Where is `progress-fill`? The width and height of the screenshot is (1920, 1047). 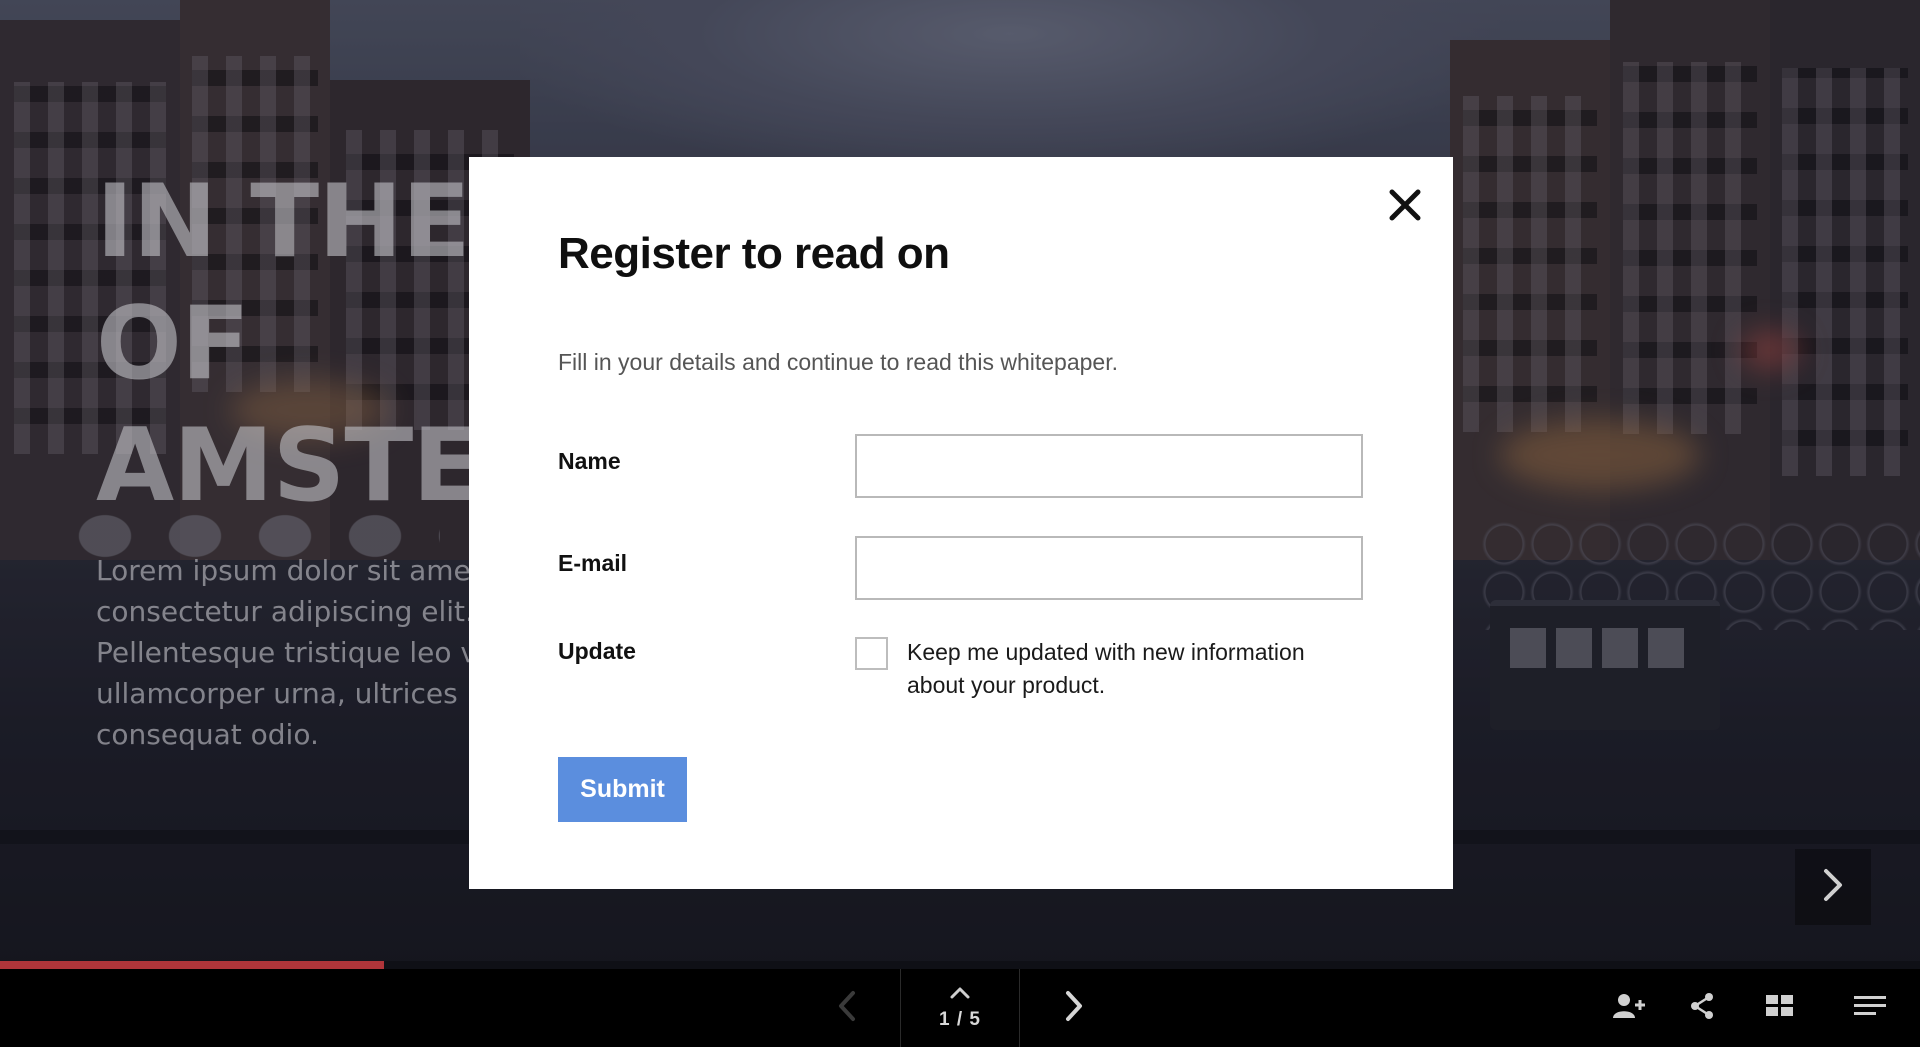
progress-fill is located at coordinates (192, 965).